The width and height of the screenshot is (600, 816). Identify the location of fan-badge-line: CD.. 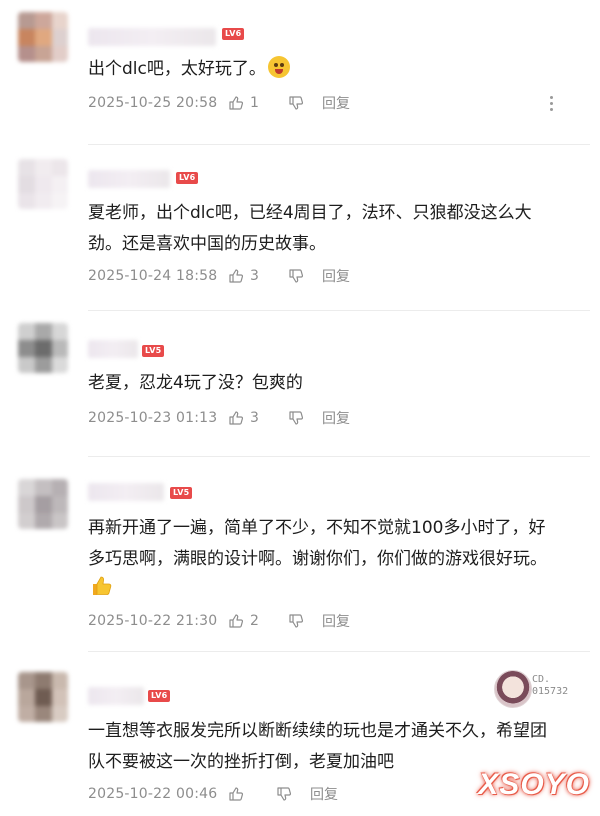
(541, 679).